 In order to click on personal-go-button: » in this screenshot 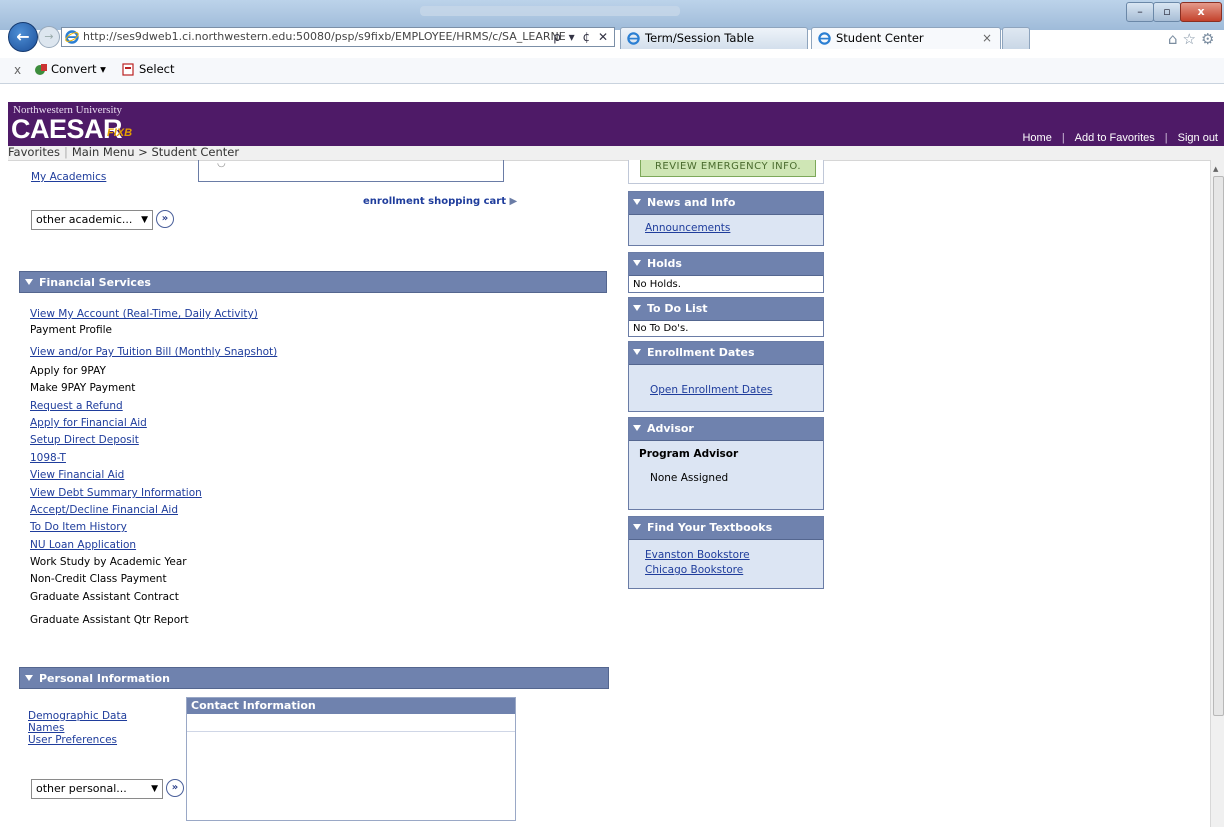, I will do `click(175, 788)`.